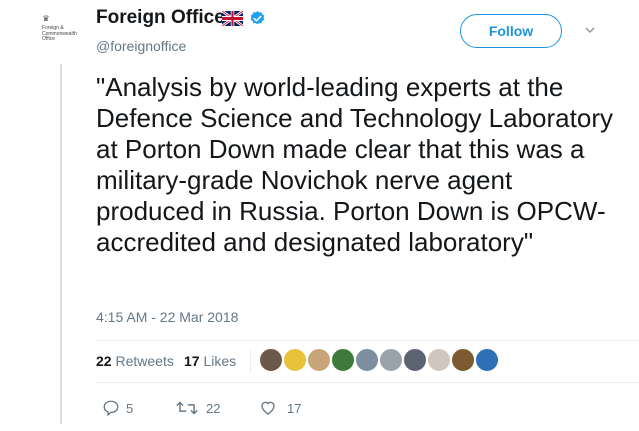  Describe the element at coordinates (250, 361) in the screenshot. I see `stats-separator` at that location.